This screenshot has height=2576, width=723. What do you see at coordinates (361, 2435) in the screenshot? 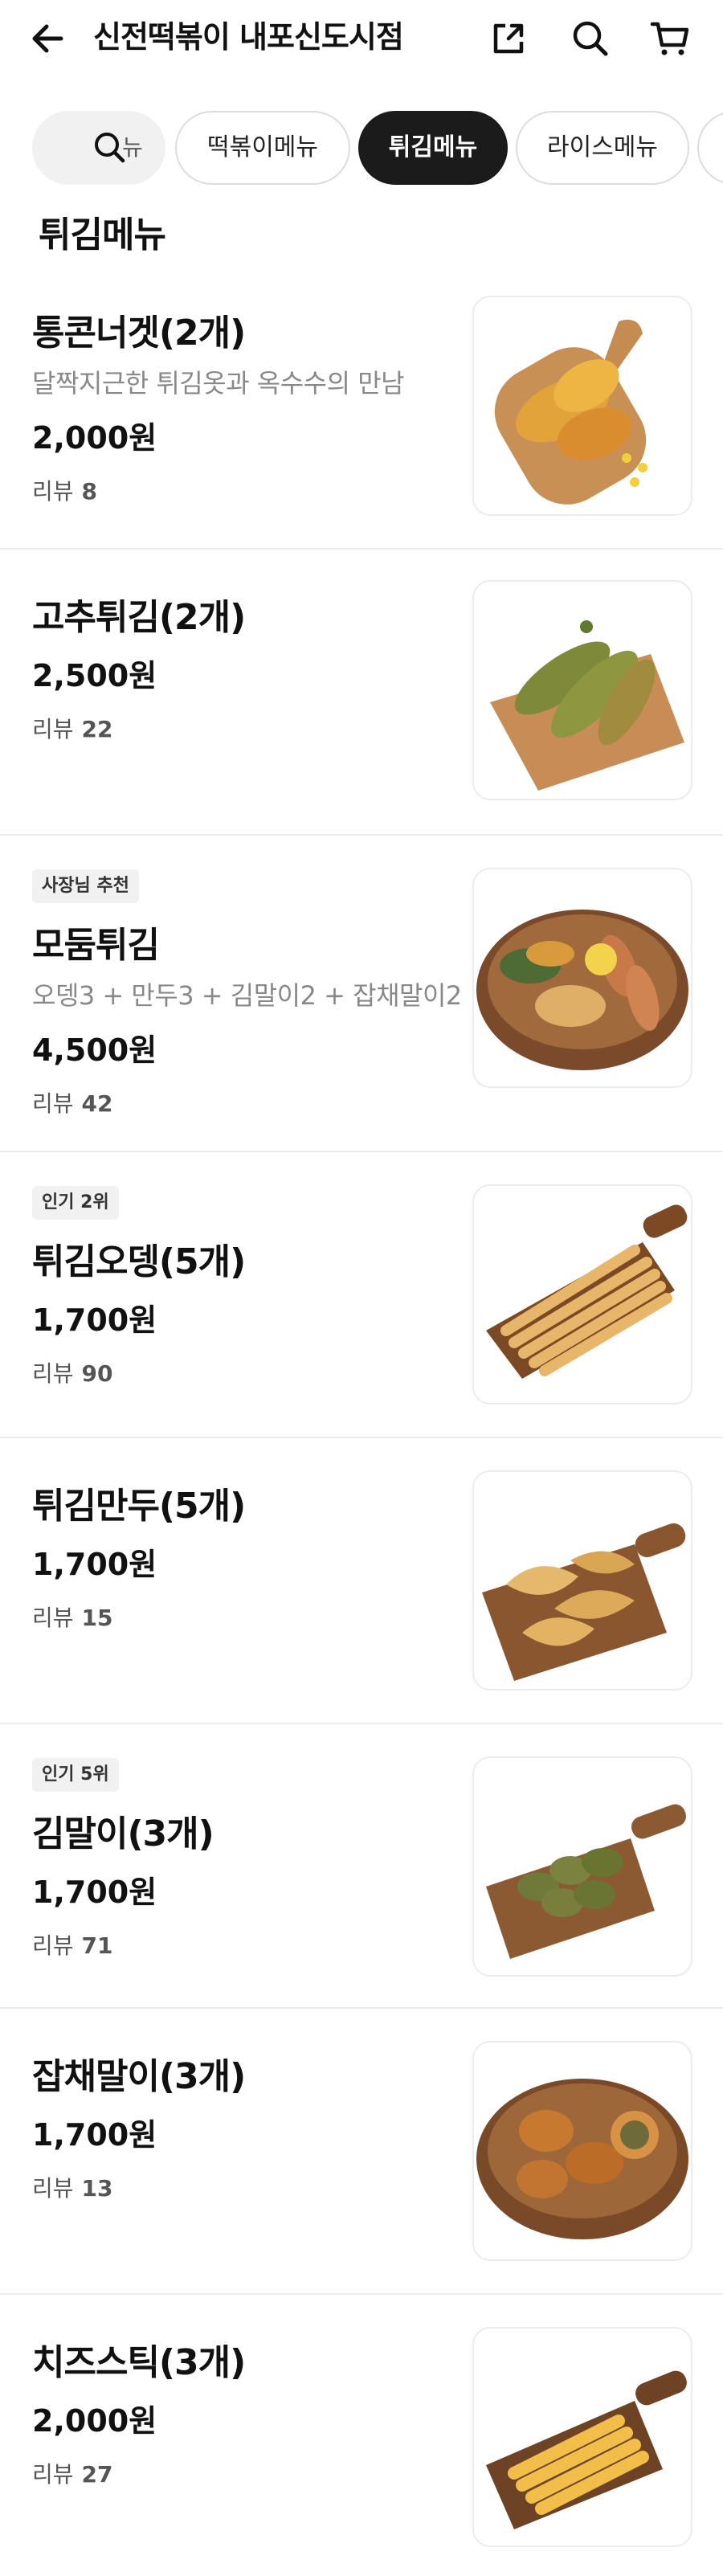
I see `menu-item: 치즈스틱(3개) 2,000원 리뷰 27` at bounding box center [361, 2435].